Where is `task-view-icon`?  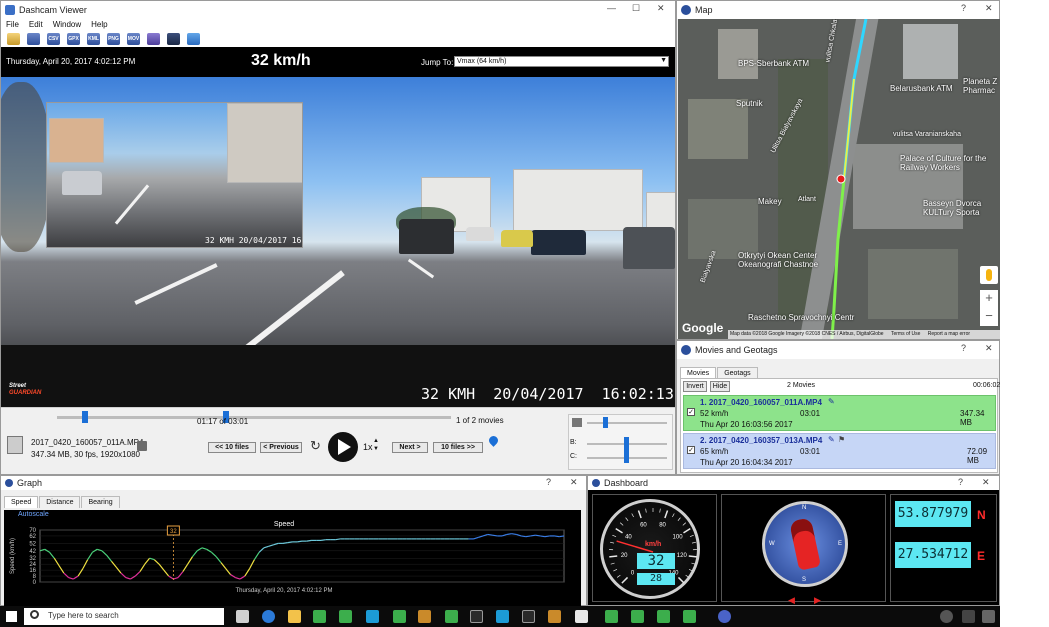
task-view-icon is located at coordinates (242, 616).